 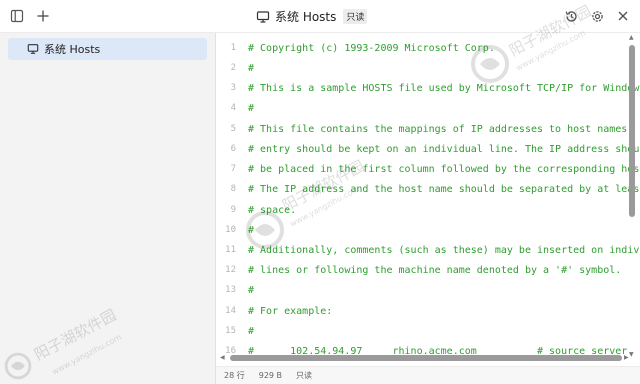 I want to click on code-text: # For example:, so click(x=290, y=311).